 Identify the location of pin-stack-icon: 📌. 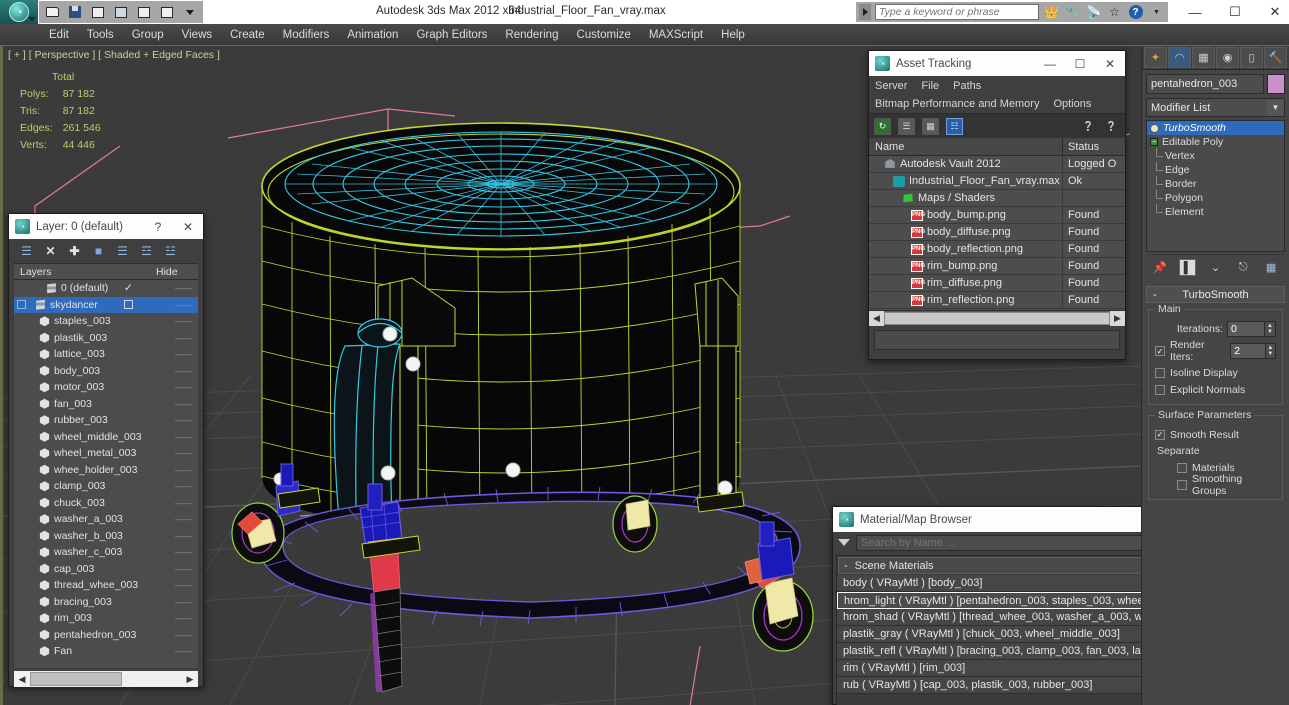
(1159, 267).